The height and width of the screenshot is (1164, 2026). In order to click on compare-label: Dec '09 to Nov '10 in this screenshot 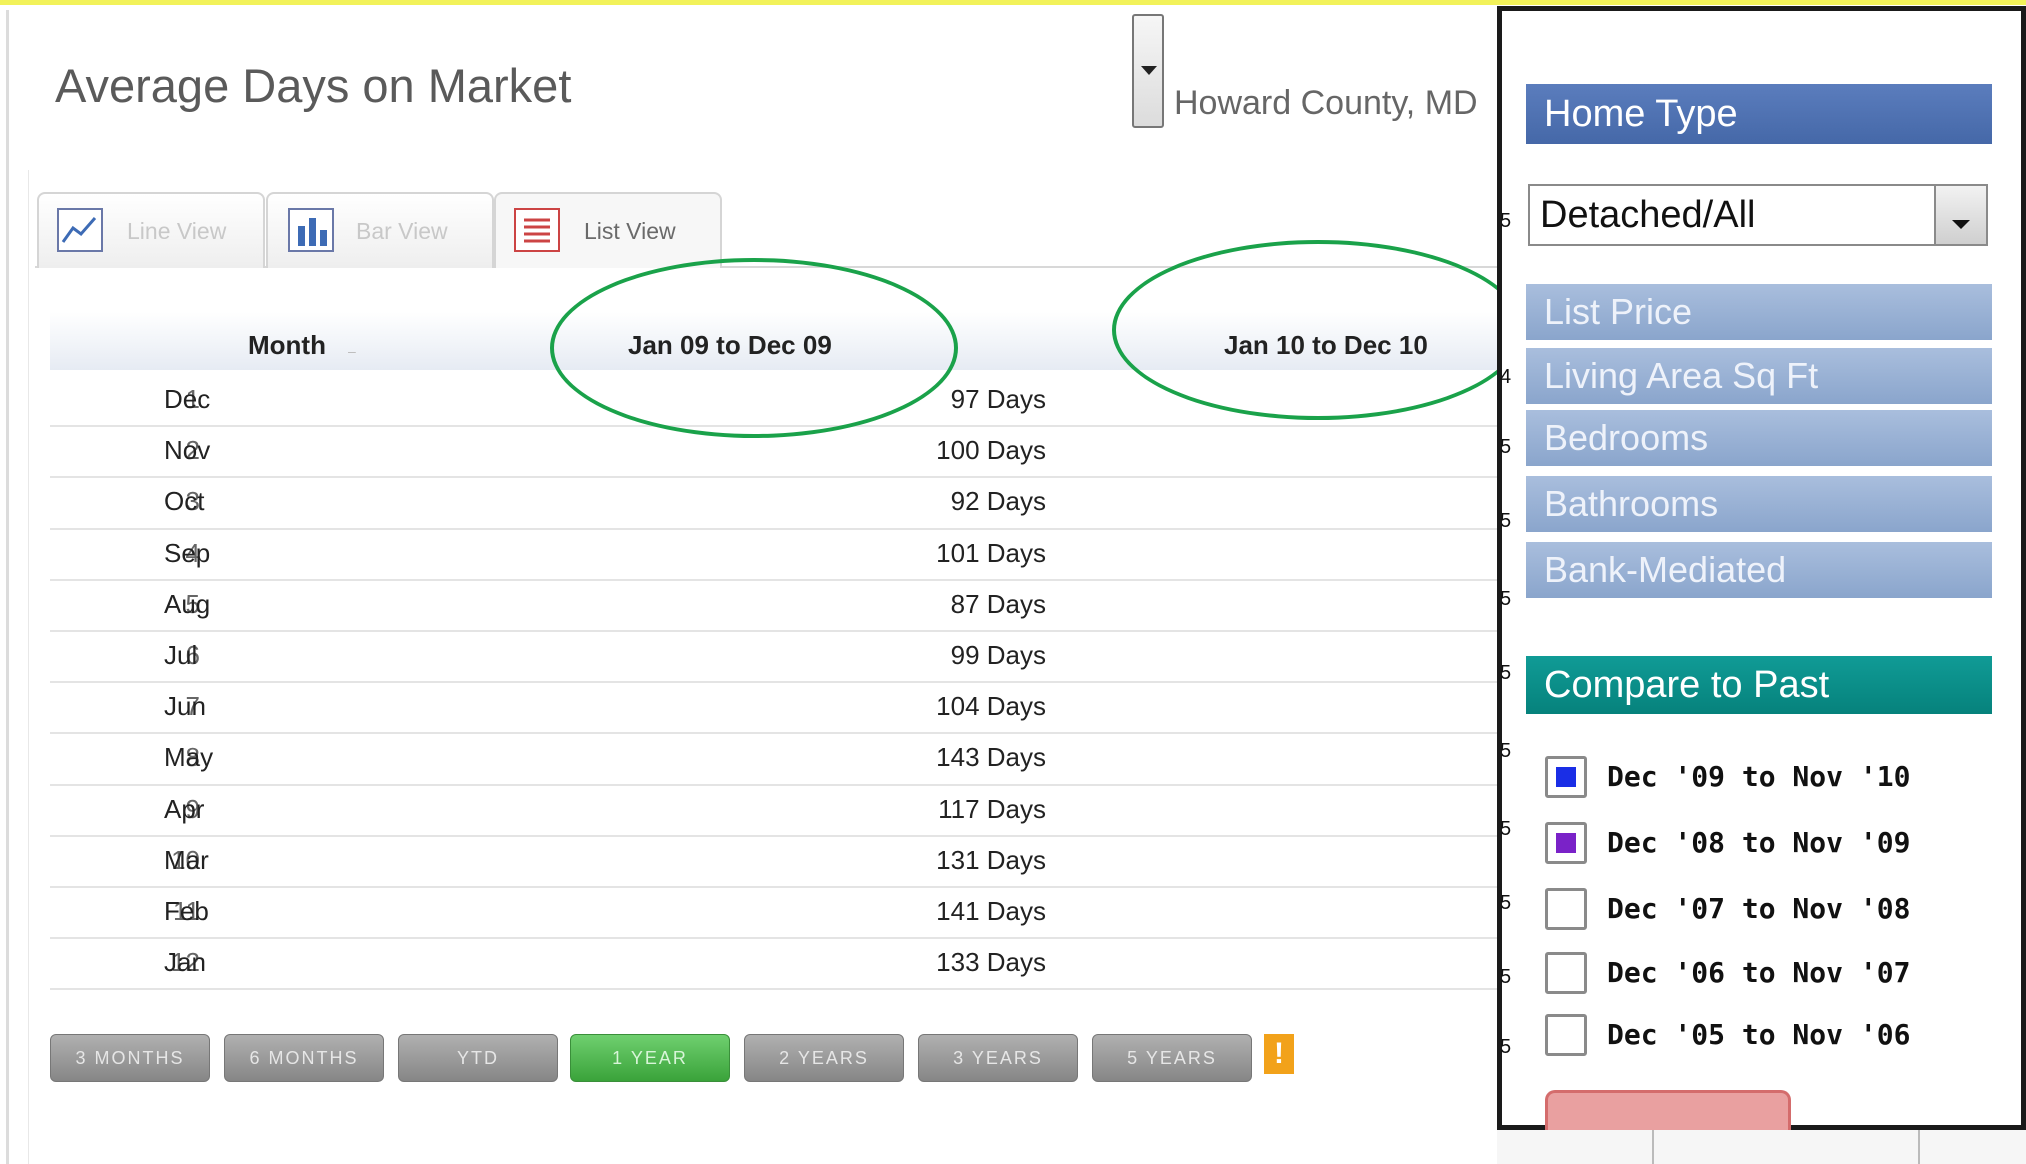, I will do `click(1759, 776)`.